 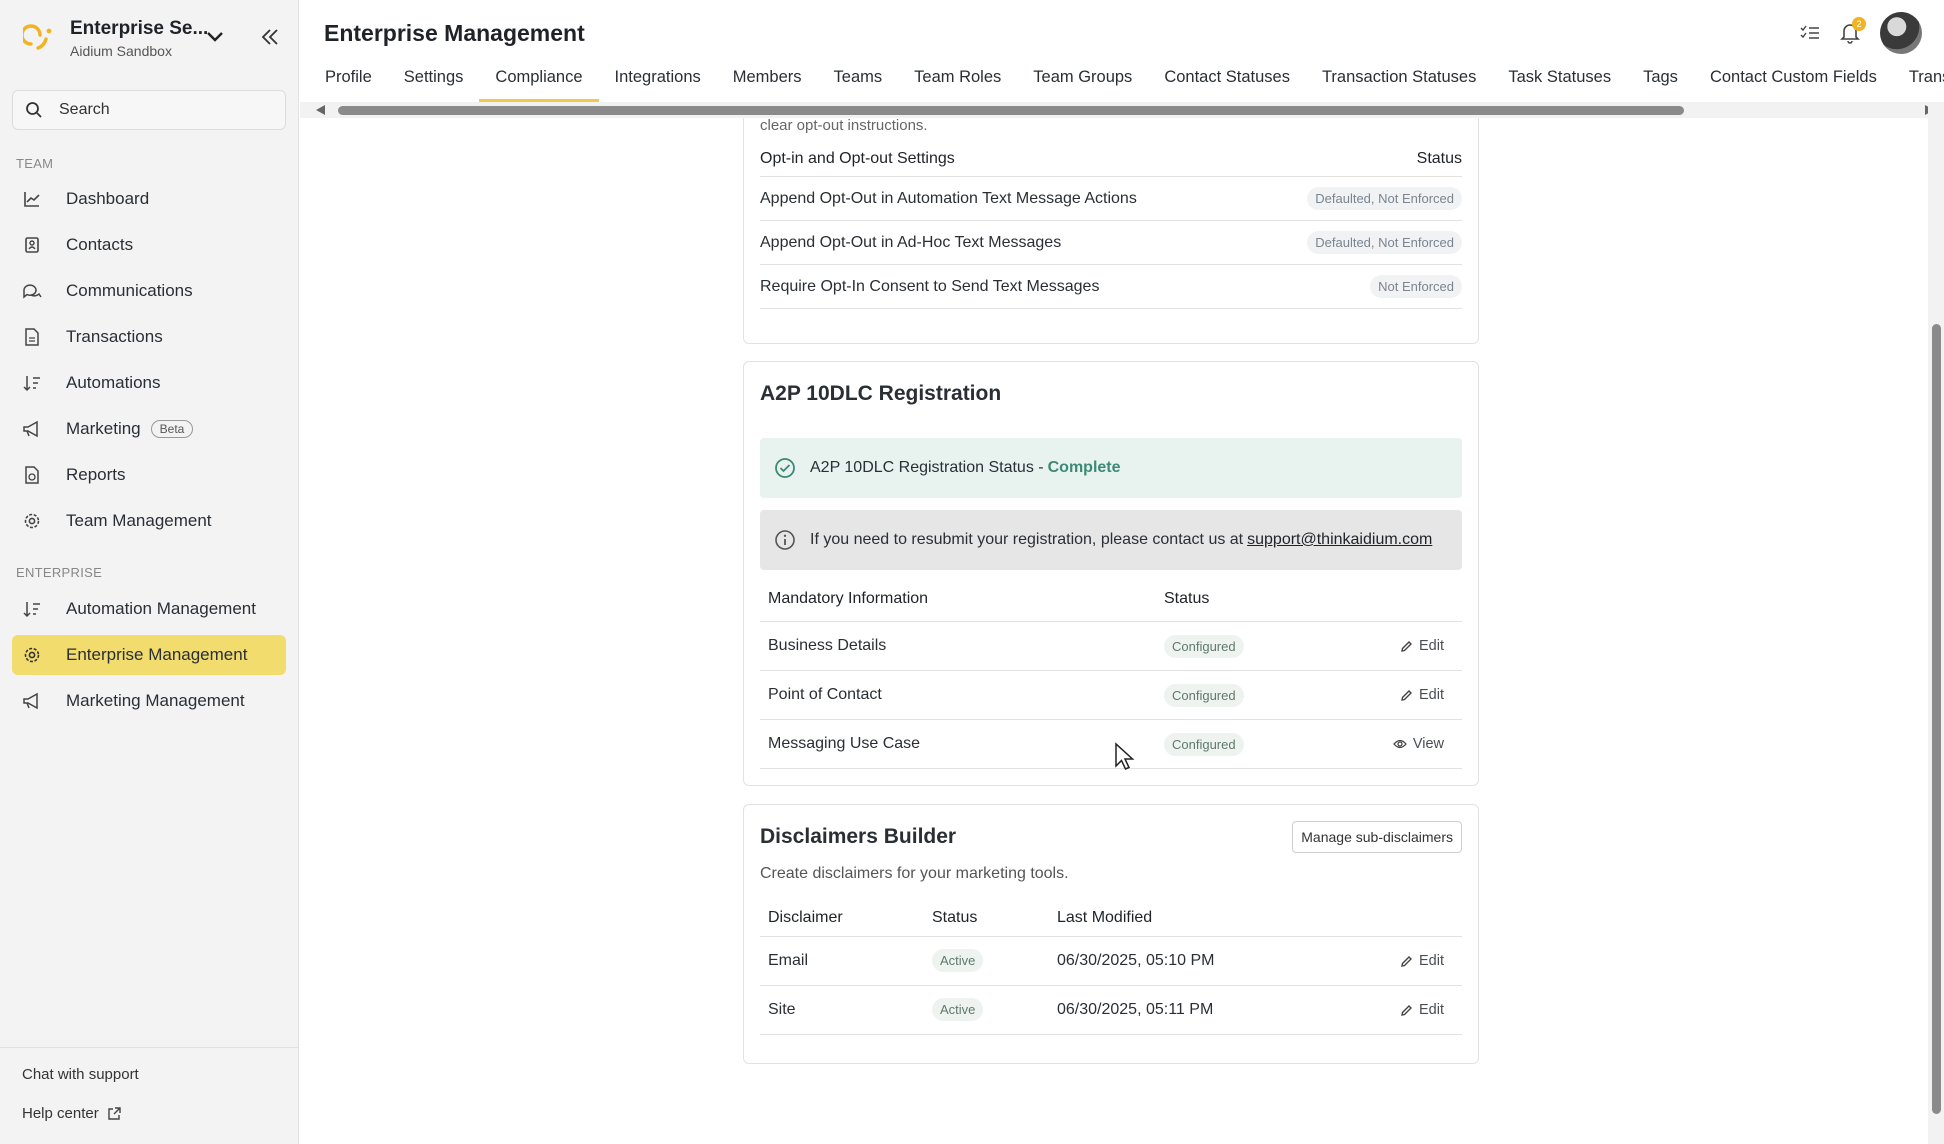 I want to click on external-link-icon, so click(x=114, y=1113).